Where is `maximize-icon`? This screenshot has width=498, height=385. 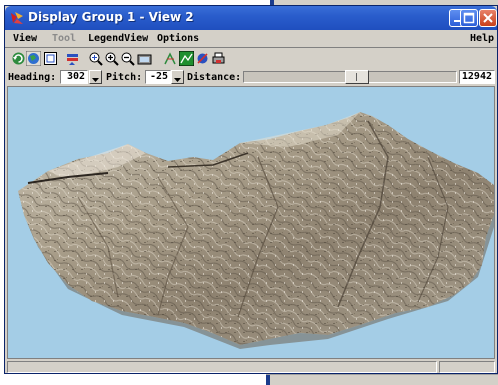 maximize-icon is located at coordinates (469, 18).